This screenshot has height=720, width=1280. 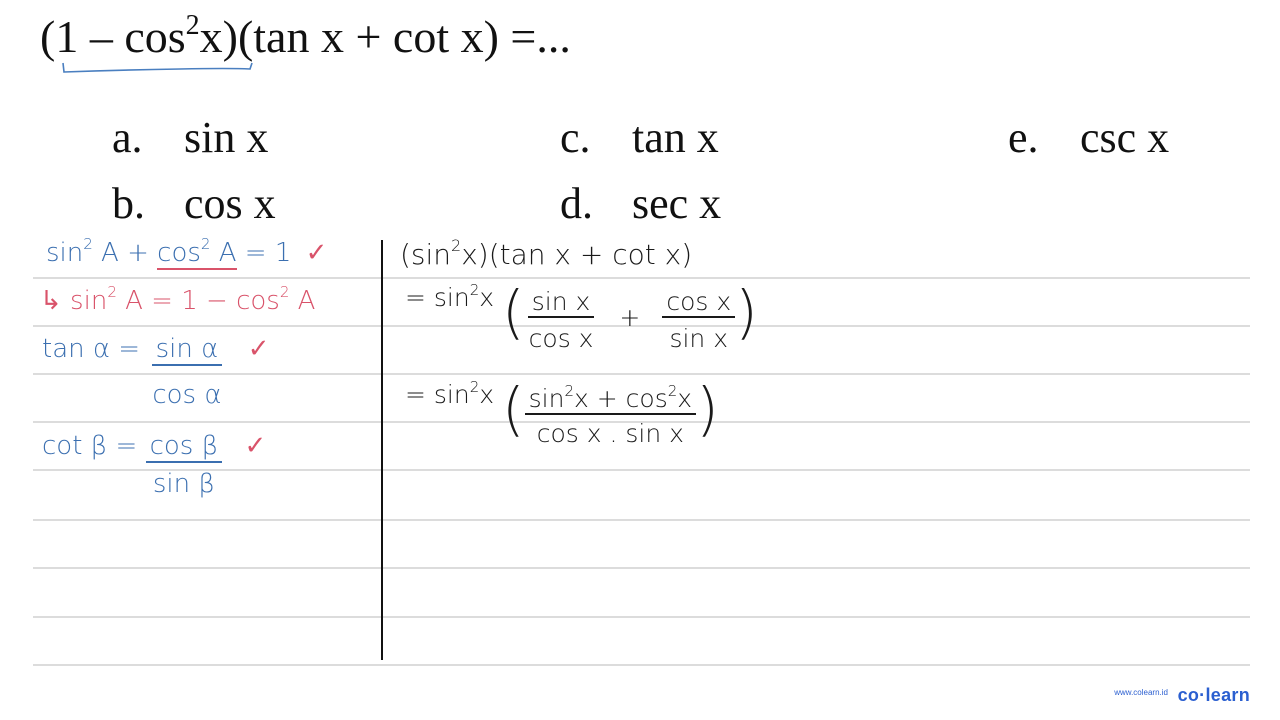 I want to click on fraction: sin2x + cos2x cos x . sin x, so click(x=610, y=416).